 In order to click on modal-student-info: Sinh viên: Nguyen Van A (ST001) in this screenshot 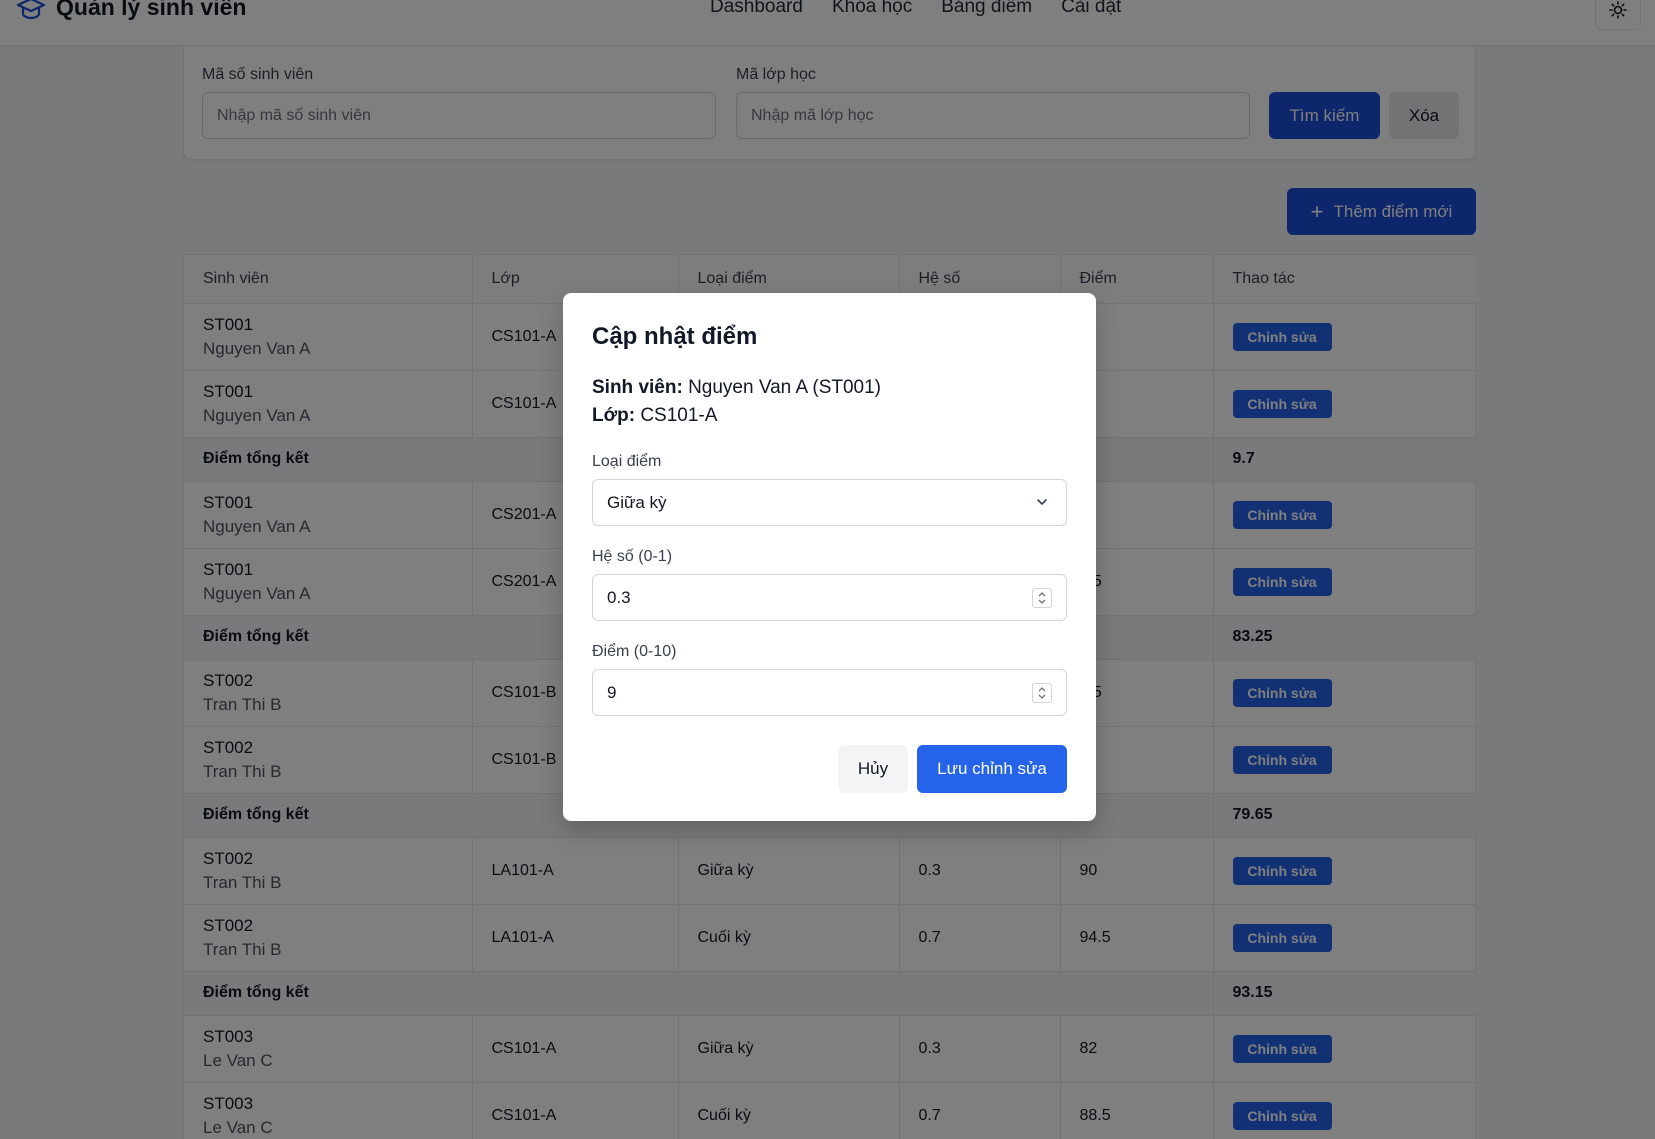, I will do `click(736, 388)`.